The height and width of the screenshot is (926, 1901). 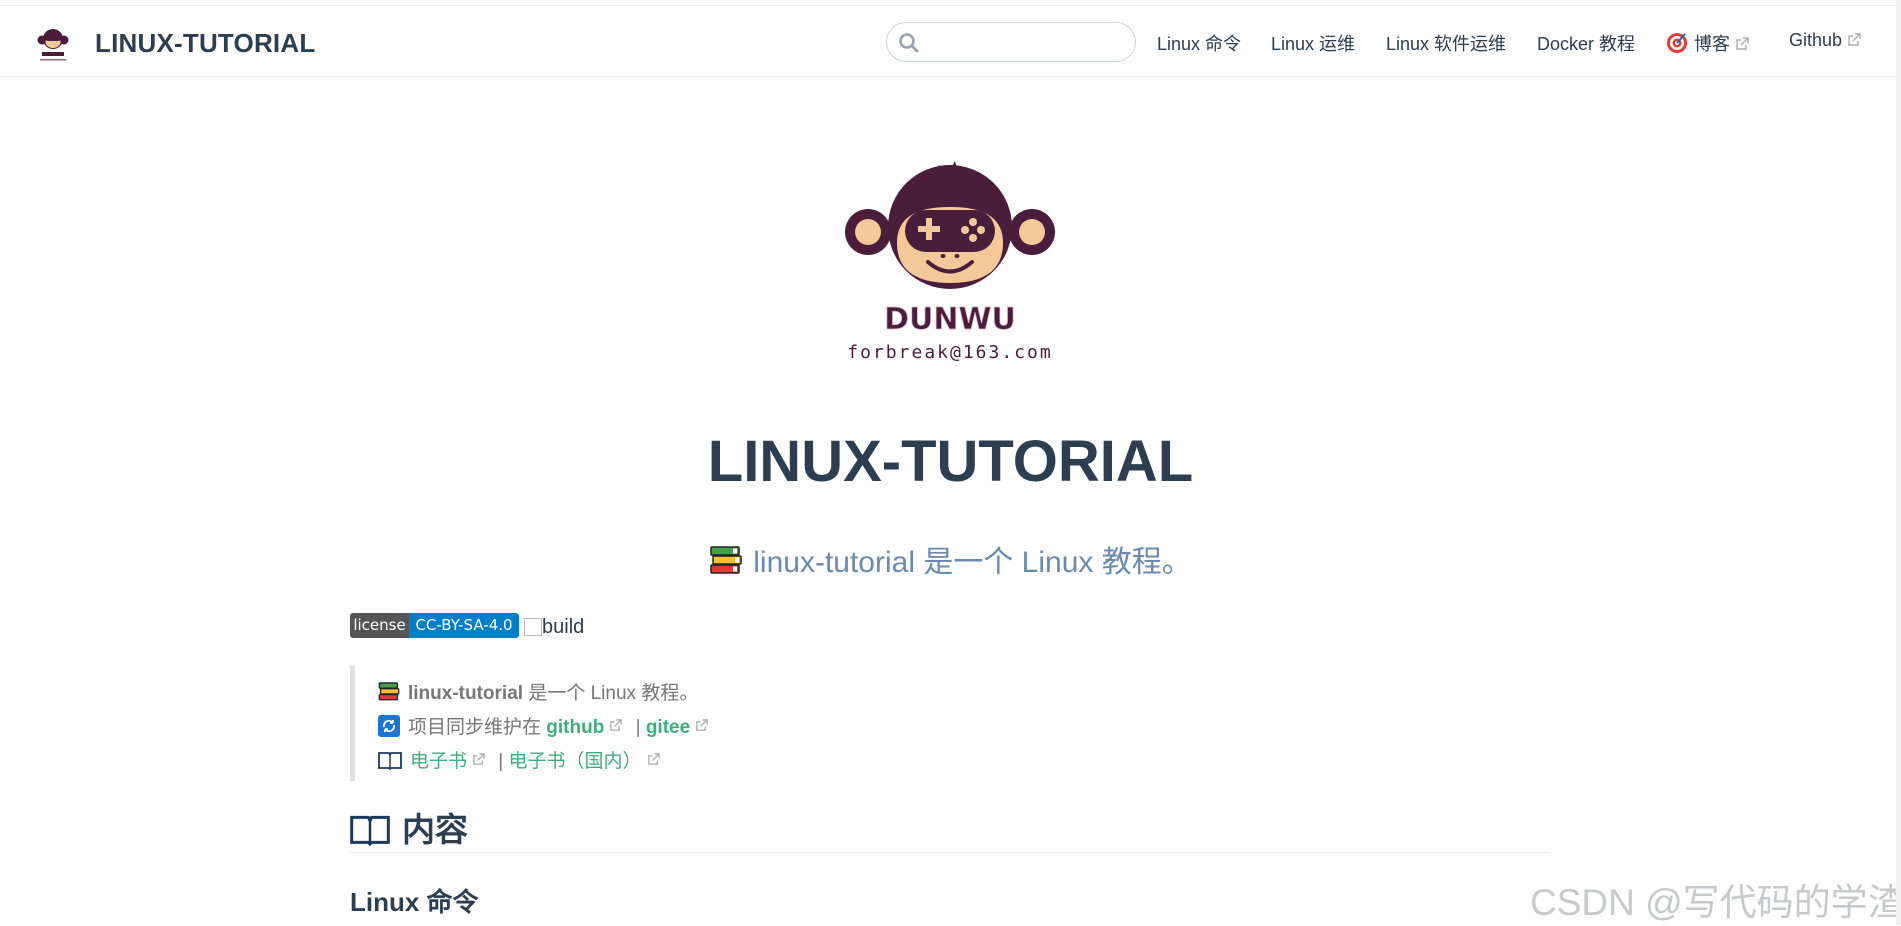 What do you see at coordinates (466, 693) in the screenshot?
I see `project-name: linux-tutorial` at bounding box center [466, 693].